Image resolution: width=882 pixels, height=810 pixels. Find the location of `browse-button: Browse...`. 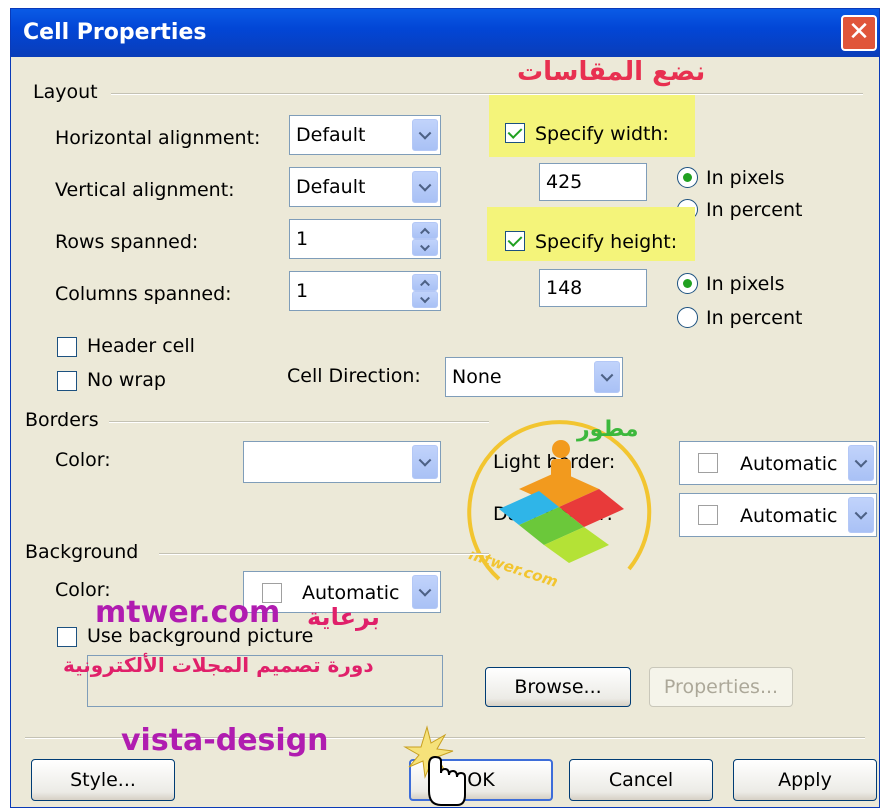

browse-button: Browse... is located at coordinates (558, 687).